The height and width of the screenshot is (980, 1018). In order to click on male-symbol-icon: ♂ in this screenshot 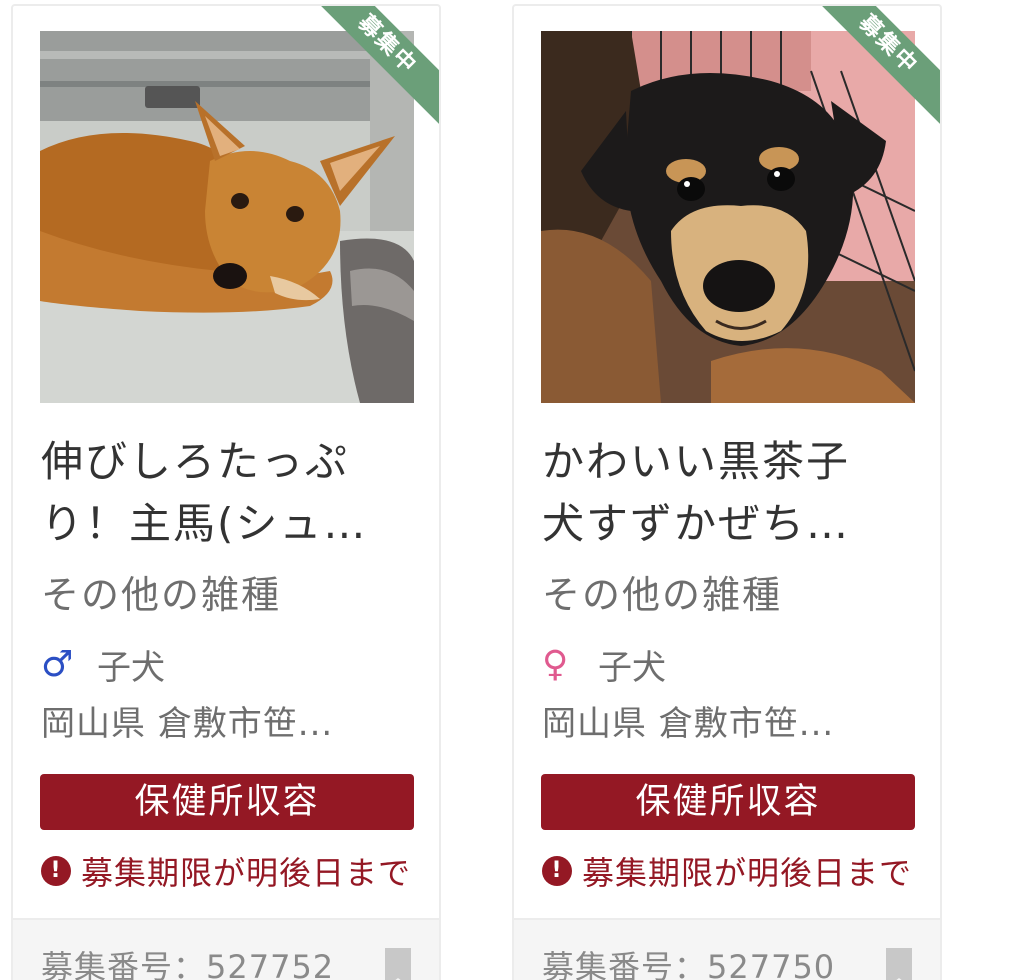, I will do `click(57, 664)`.